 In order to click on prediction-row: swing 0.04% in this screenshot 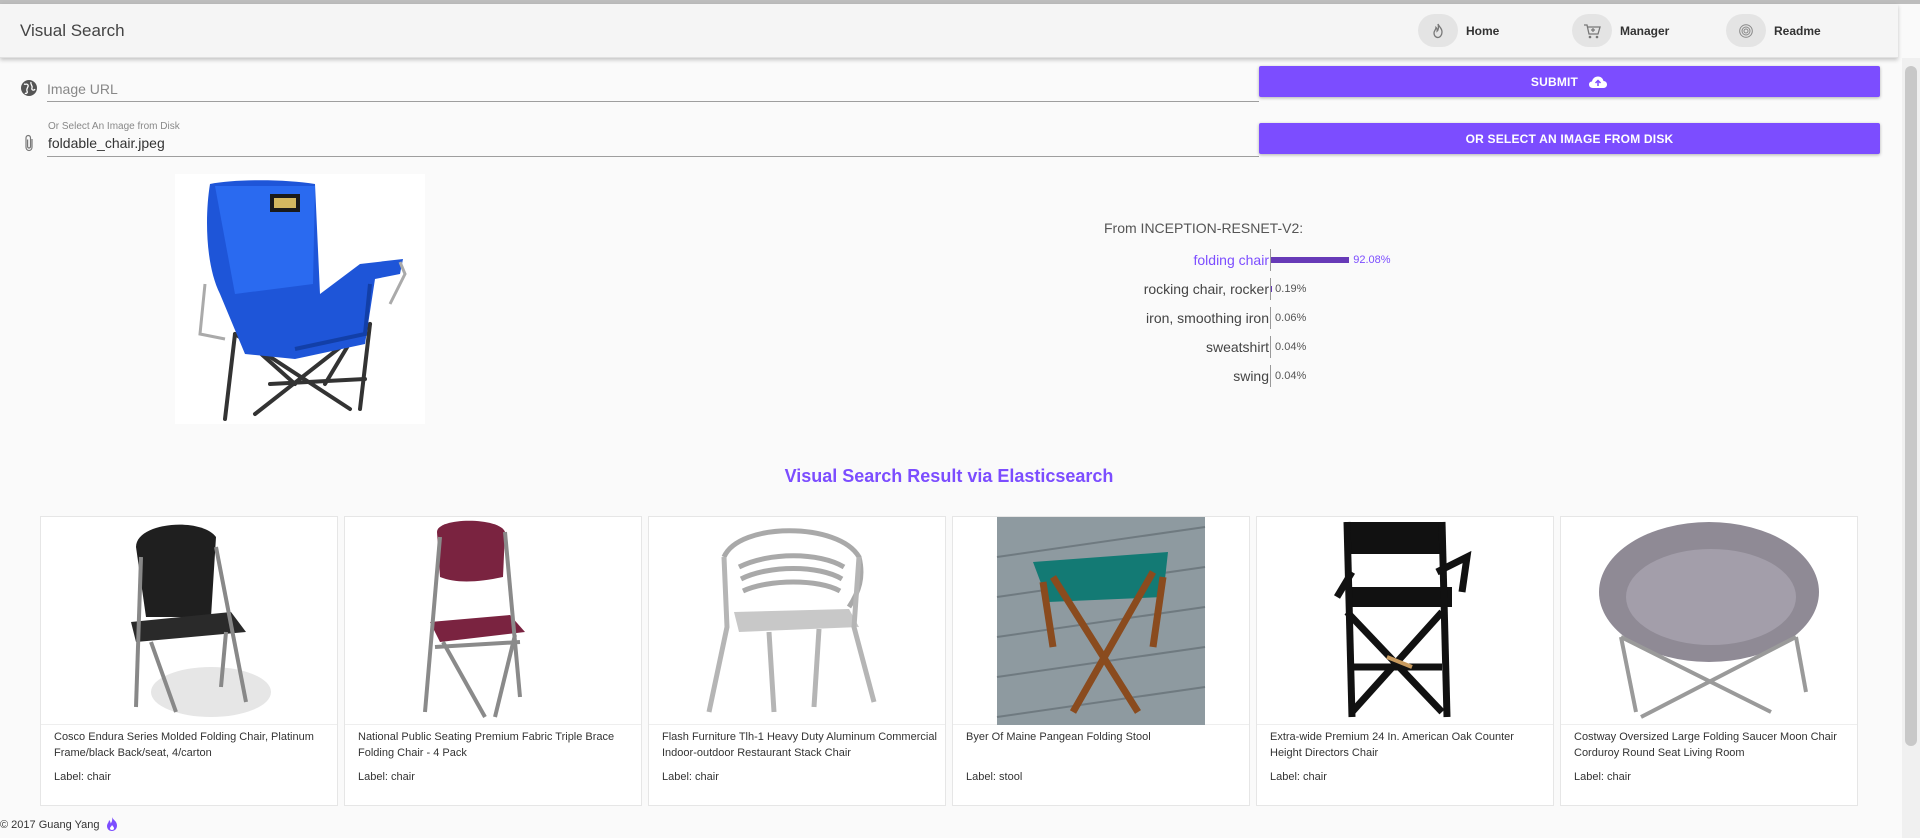, I will do `click(1250, 376)`.